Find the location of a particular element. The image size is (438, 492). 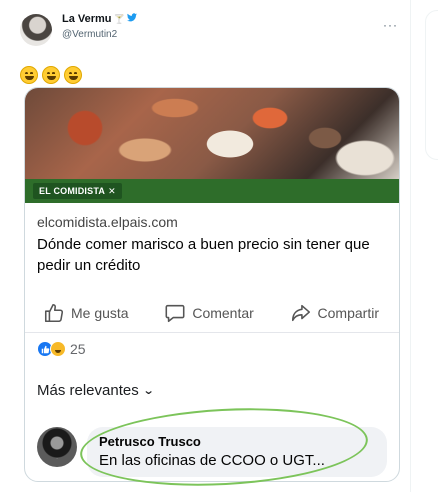

display-name: La Vermu 🍸 is located at coordinates (99, 19).